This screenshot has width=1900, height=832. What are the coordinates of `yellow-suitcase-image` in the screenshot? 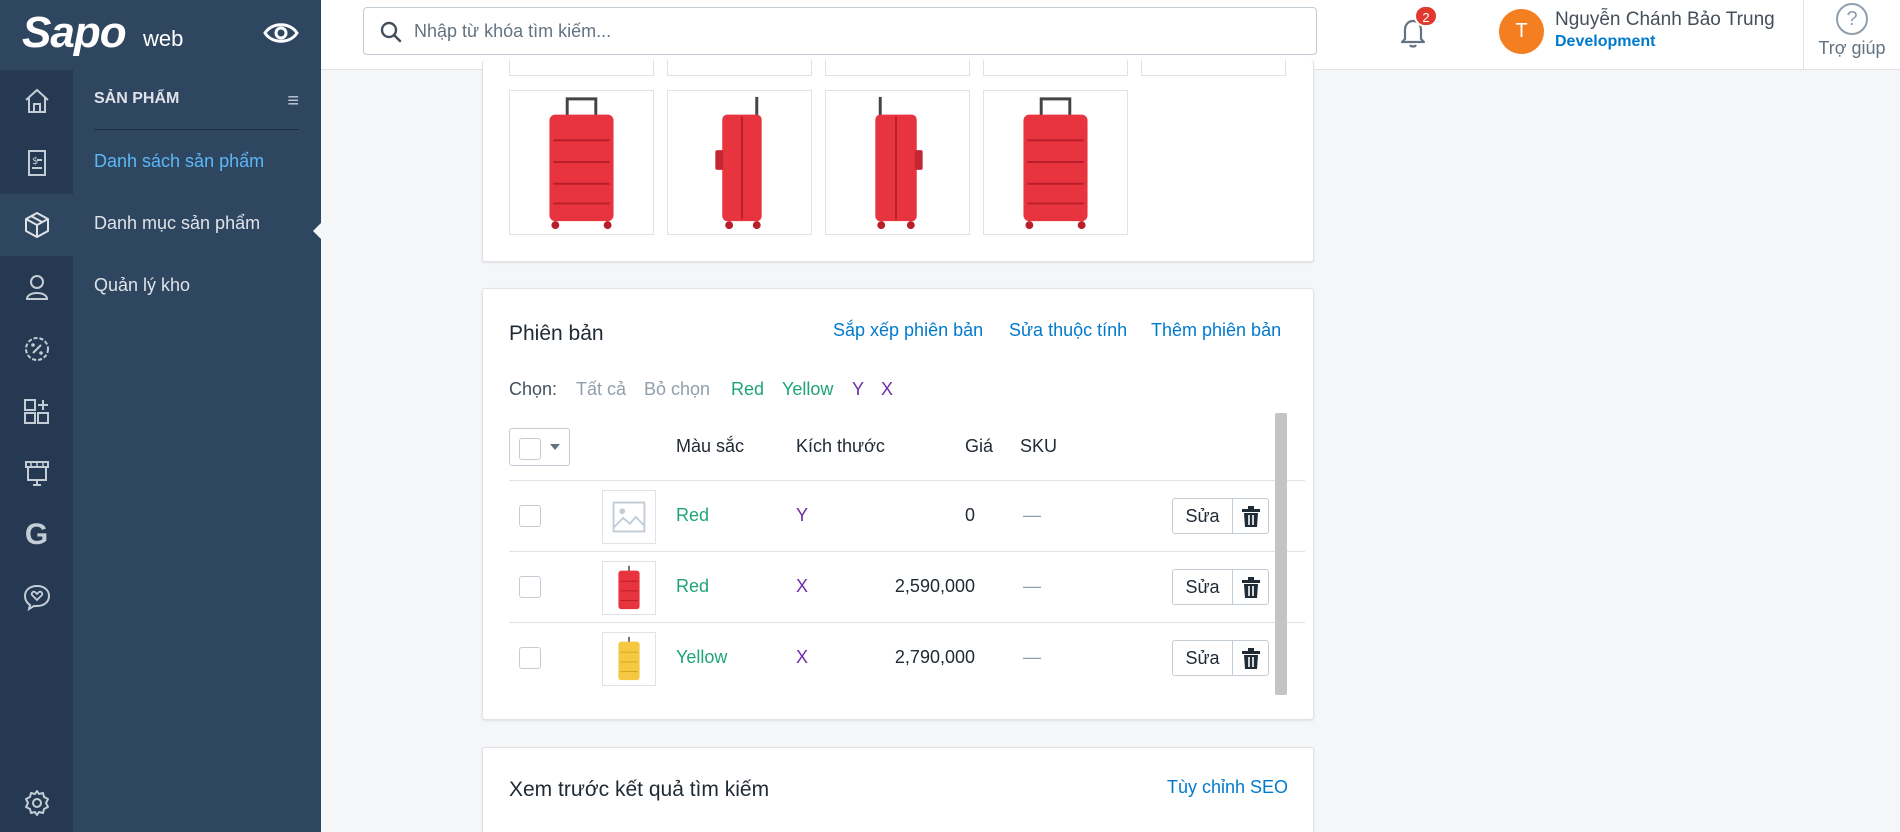 It's located at (629, 658).